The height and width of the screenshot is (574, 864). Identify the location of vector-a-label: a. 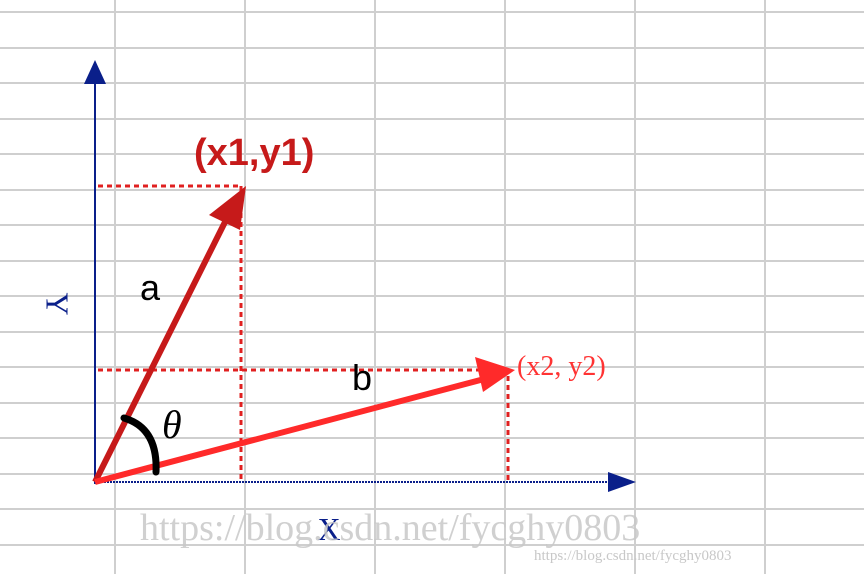
(150, 287).